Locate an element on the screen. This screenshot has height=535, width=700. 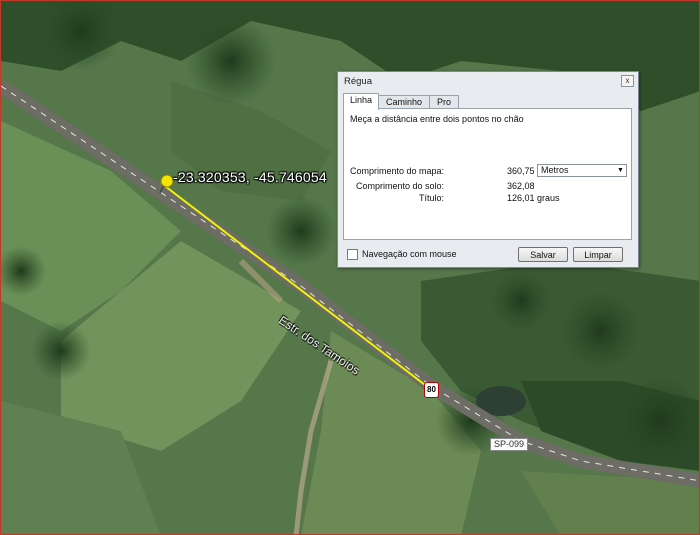
unit-select: Metros ▼ is located at coordinates (582, 170).